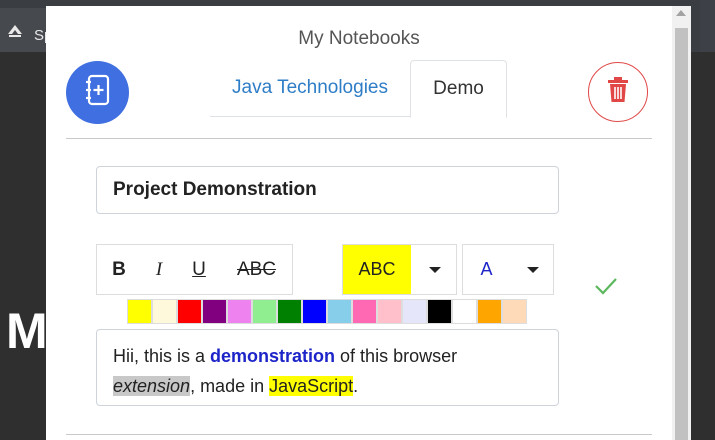 Image resolution: width=715 pixels, height=440 pixels. Describe the element at coordinates (119, 269) in the screenshot. I see `bold-button: B` at that location.